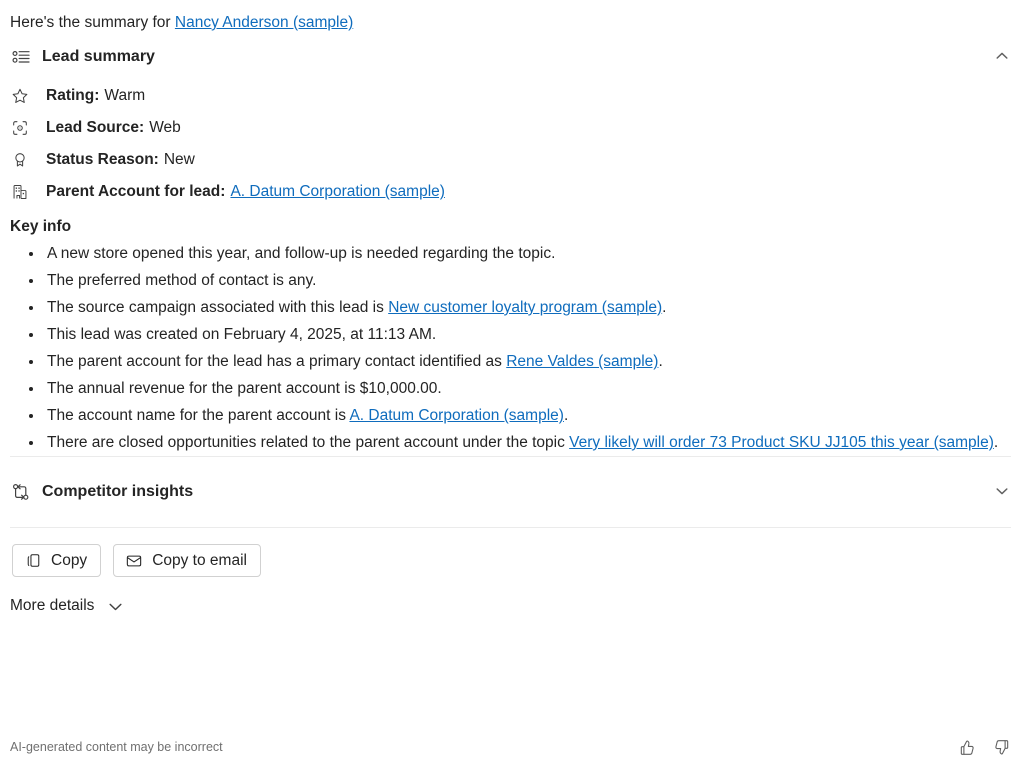 The image size is (1025, 765). Describe the element at coordinates (20, 96) in the screenshot. I see `star-icon` at that location.